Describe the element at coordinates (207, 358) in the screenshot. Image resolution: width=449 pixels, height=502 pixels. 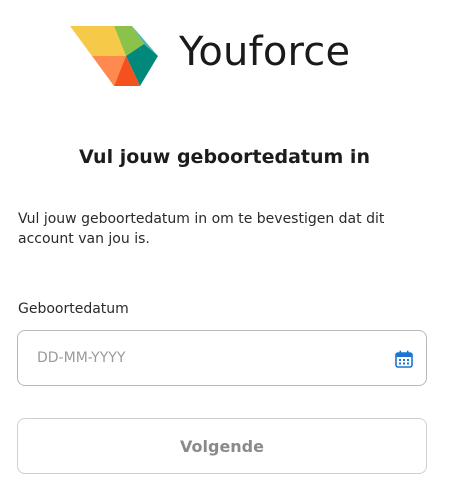
I see `birthdate-input` at that location.